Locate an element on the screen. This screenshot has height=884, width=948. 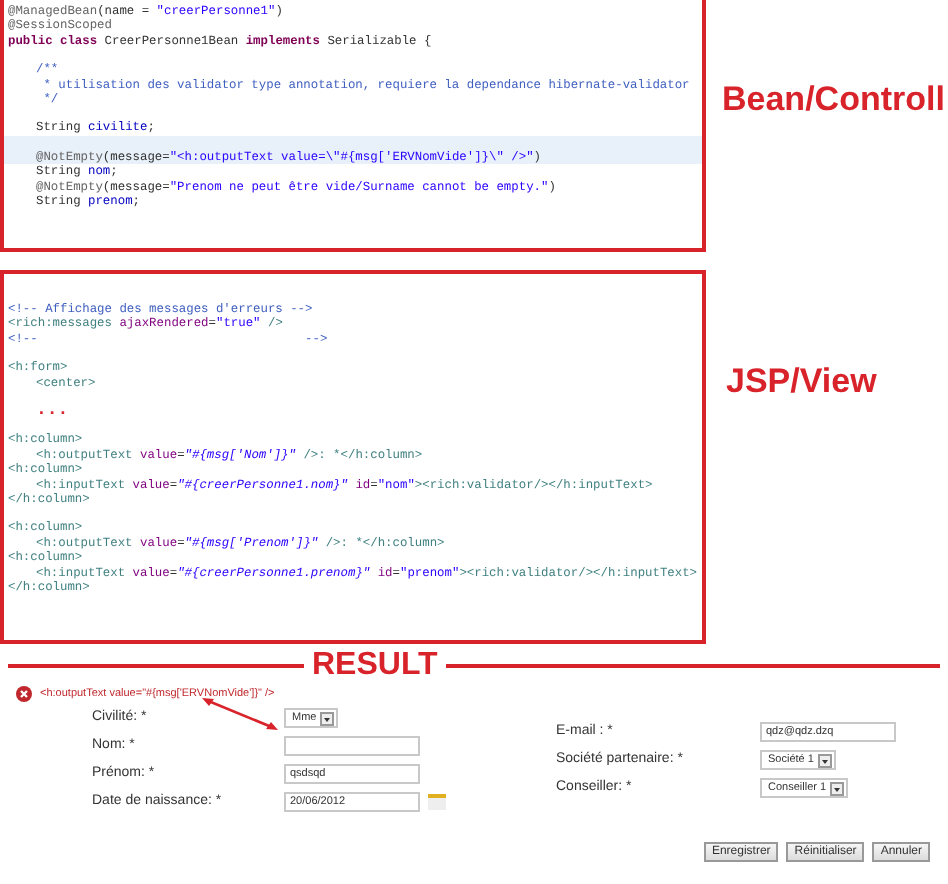
panel-label: JSP/View is located at coordinates (801, 382).